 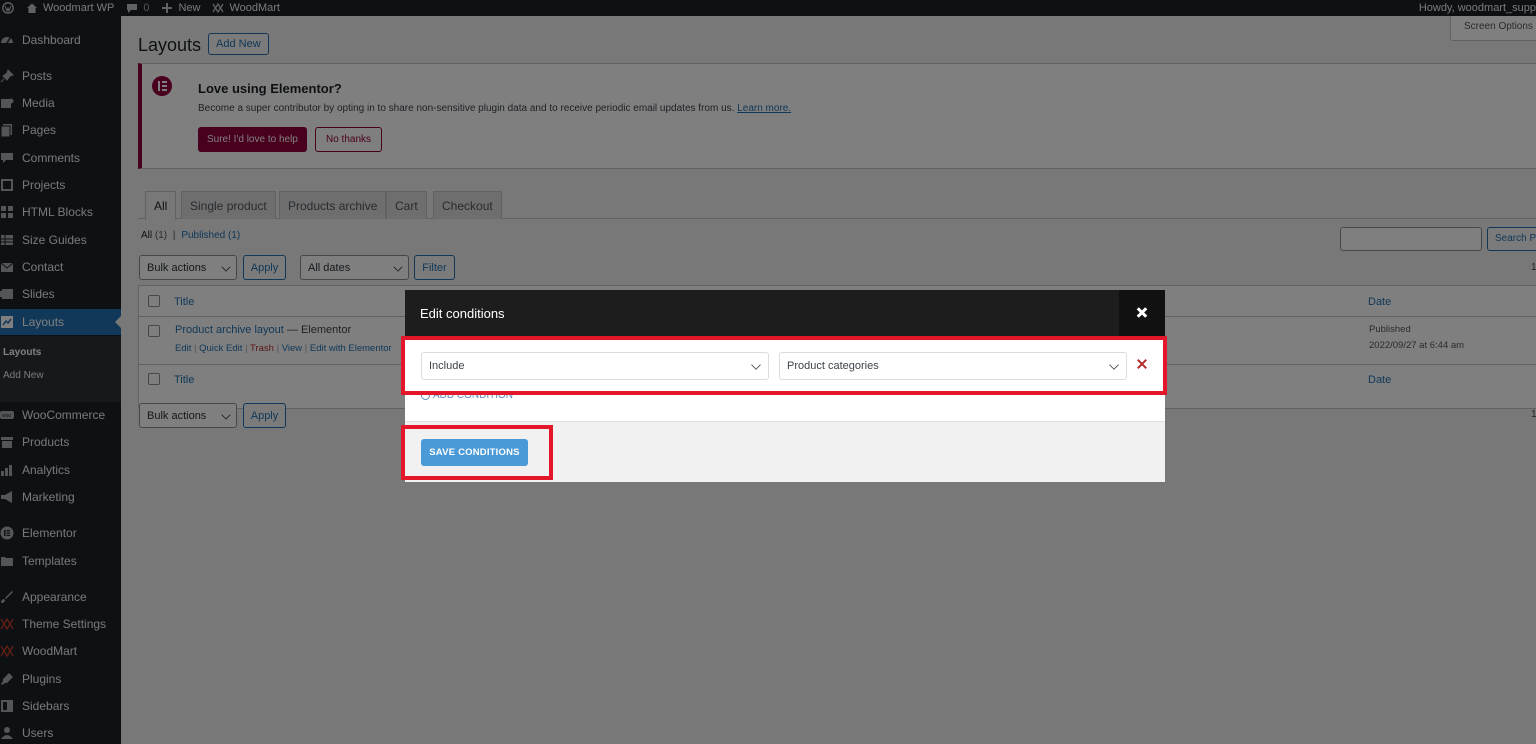 I want to click on dialog-footer: SAVE CONDITIONS, so click(x=785, y=451).